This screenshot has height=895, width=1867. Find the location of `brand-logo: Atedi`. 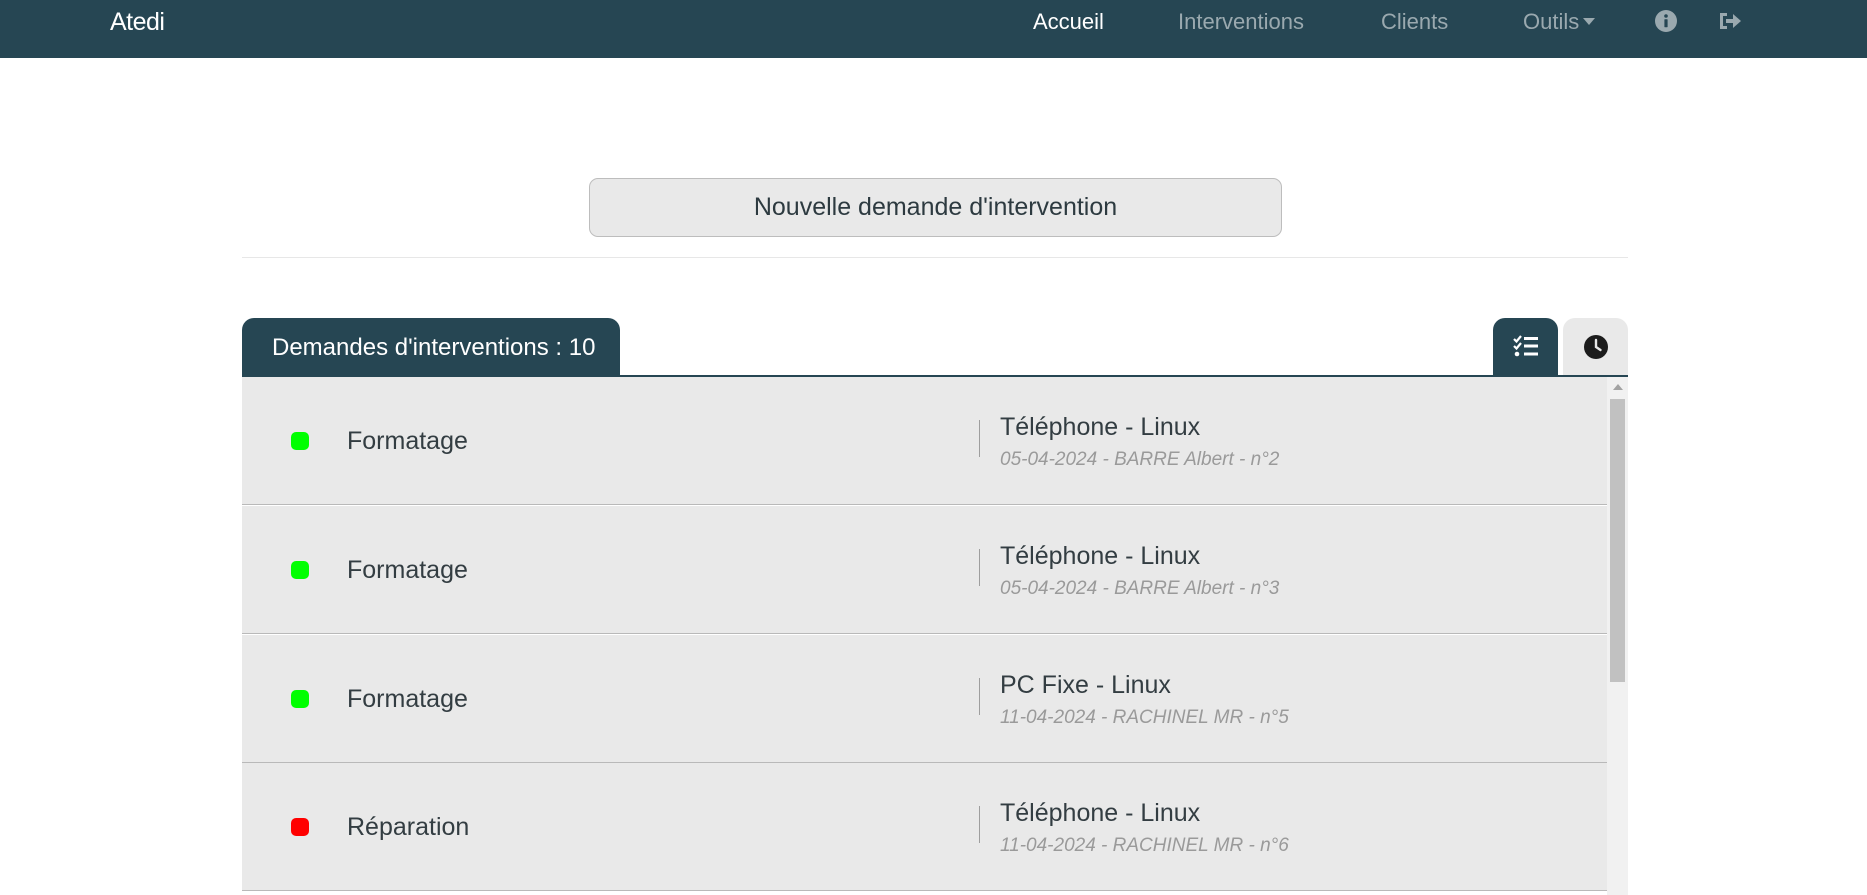

brand-logo: Atedi is located at coordinates (137, 22).